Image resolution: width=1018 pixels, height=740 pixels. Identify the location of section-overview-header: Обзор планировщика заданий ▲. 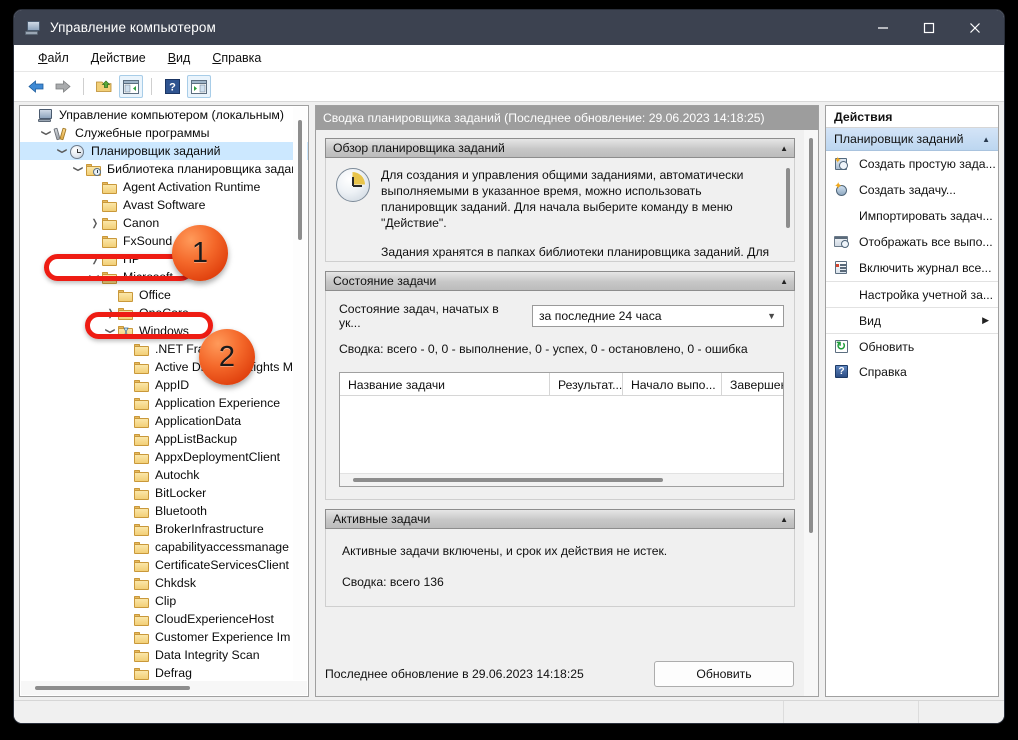
(560, 148).